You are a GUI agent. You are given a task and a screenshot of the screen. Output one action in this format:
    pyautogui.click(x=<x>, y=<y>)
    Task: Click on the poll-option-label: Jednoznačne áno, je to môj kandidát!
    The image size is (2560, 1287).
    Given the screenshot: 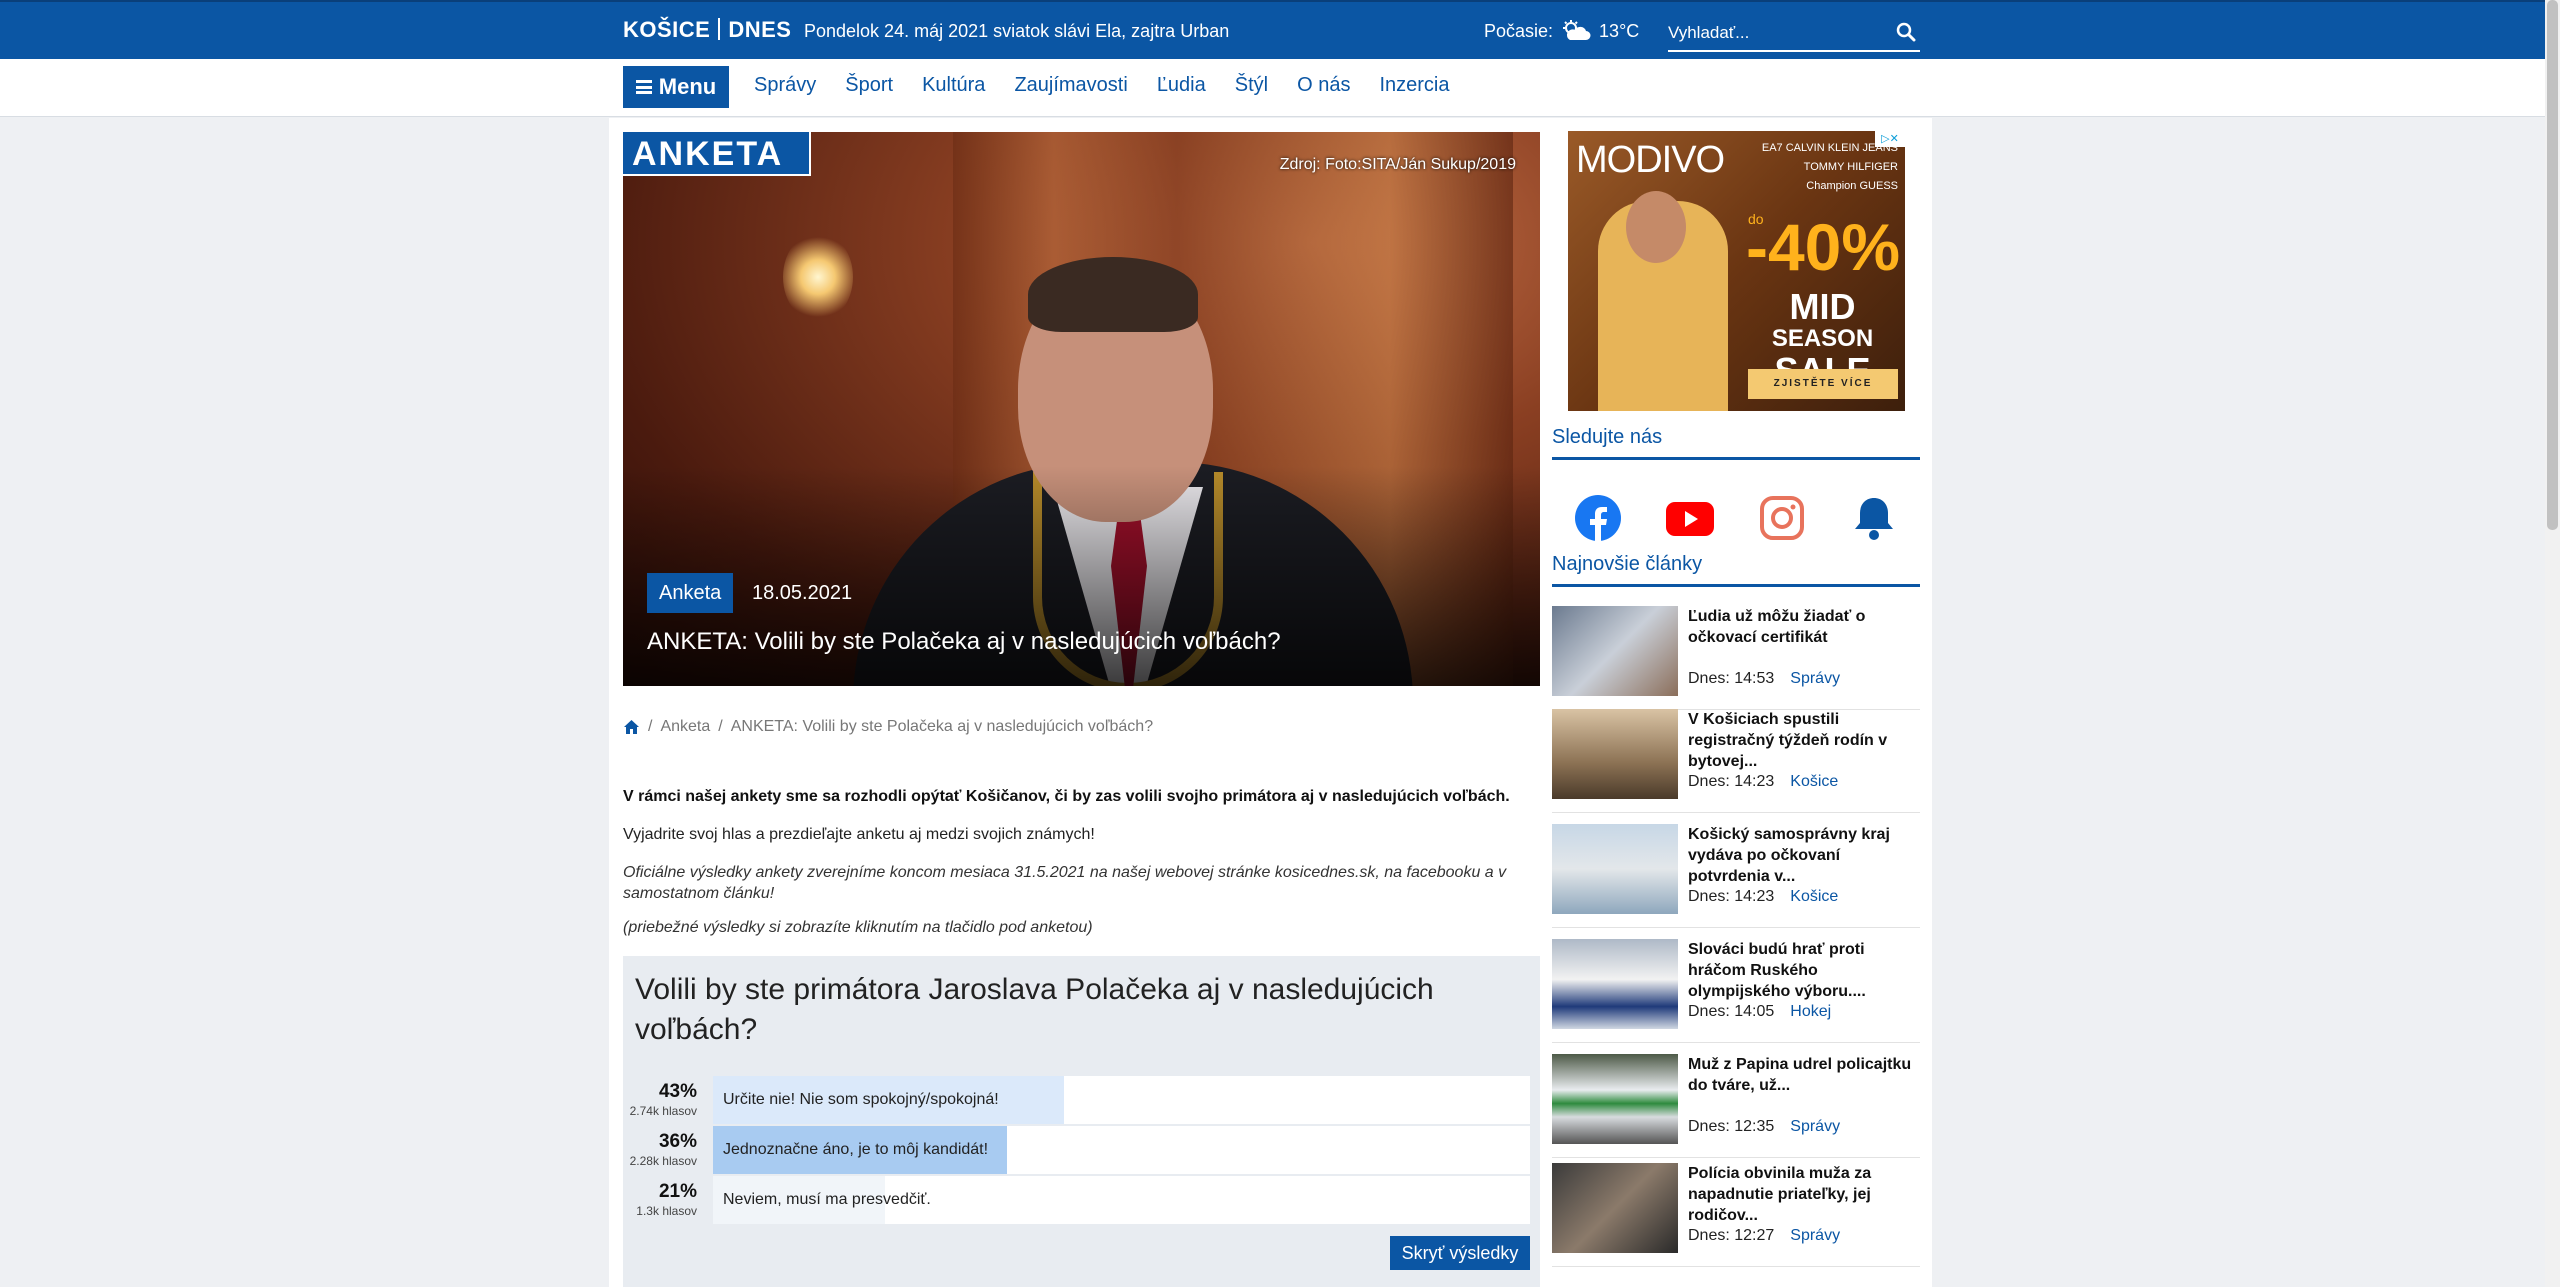 What is the action you would take?
    pyautogui.click(x=856, y=1149)
    